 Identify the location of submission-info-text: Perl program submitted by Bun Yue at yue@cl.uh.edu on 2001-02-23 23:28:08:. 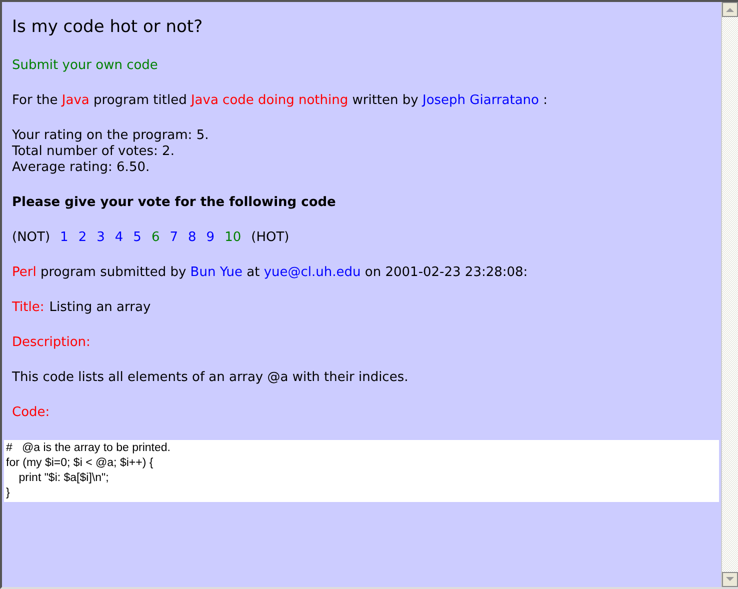
(270, 273).